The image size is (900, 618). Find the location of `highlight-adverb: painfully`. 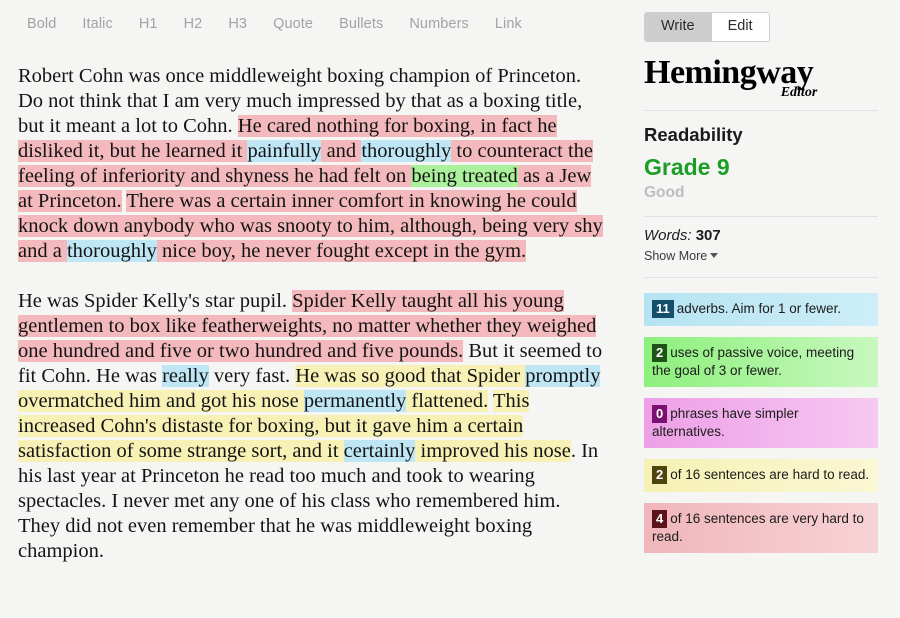

highlight-adverb: painfully is located at coordinates (284, 151).